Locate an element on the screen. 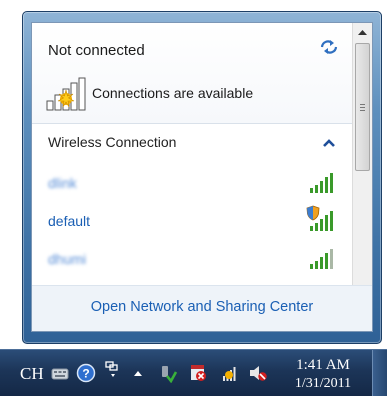 This screenshot has height=396, width=387. show-hidden-icons-icon is located at coordinates (138, 373).